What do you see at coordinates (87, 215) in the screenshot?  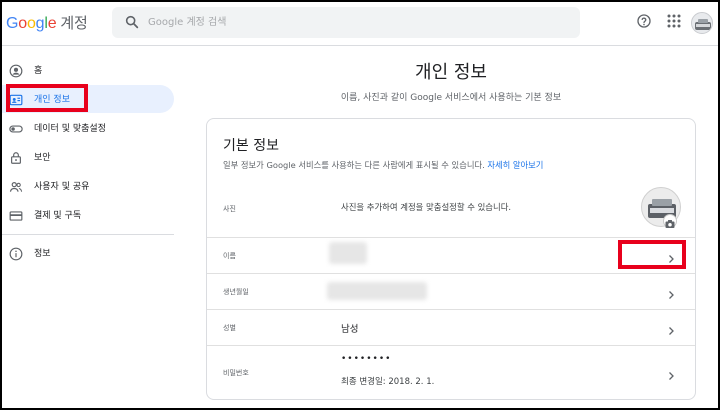 I see `sidebar-item-payments: 결제 및 구독` at bounding box center [87, 215].